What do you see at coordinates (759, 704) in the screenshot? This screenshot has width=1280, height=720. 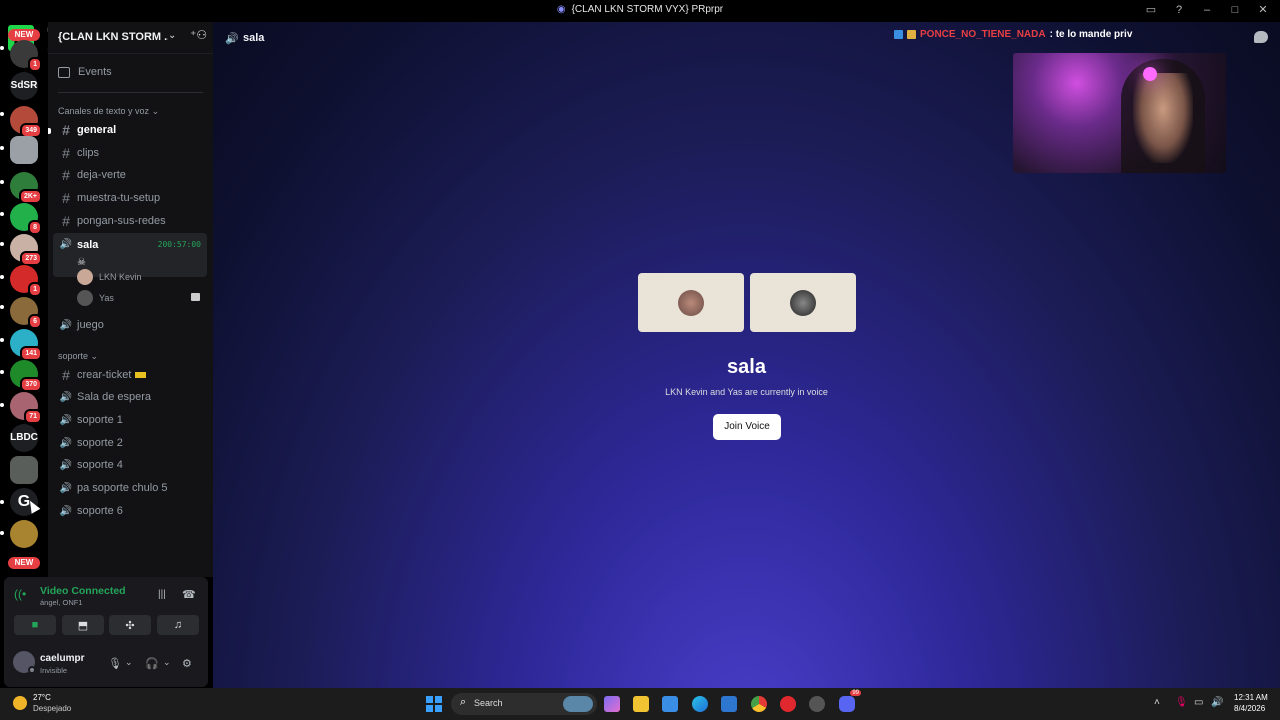 I see `chrome-icon` at bounding box center [759, 704].